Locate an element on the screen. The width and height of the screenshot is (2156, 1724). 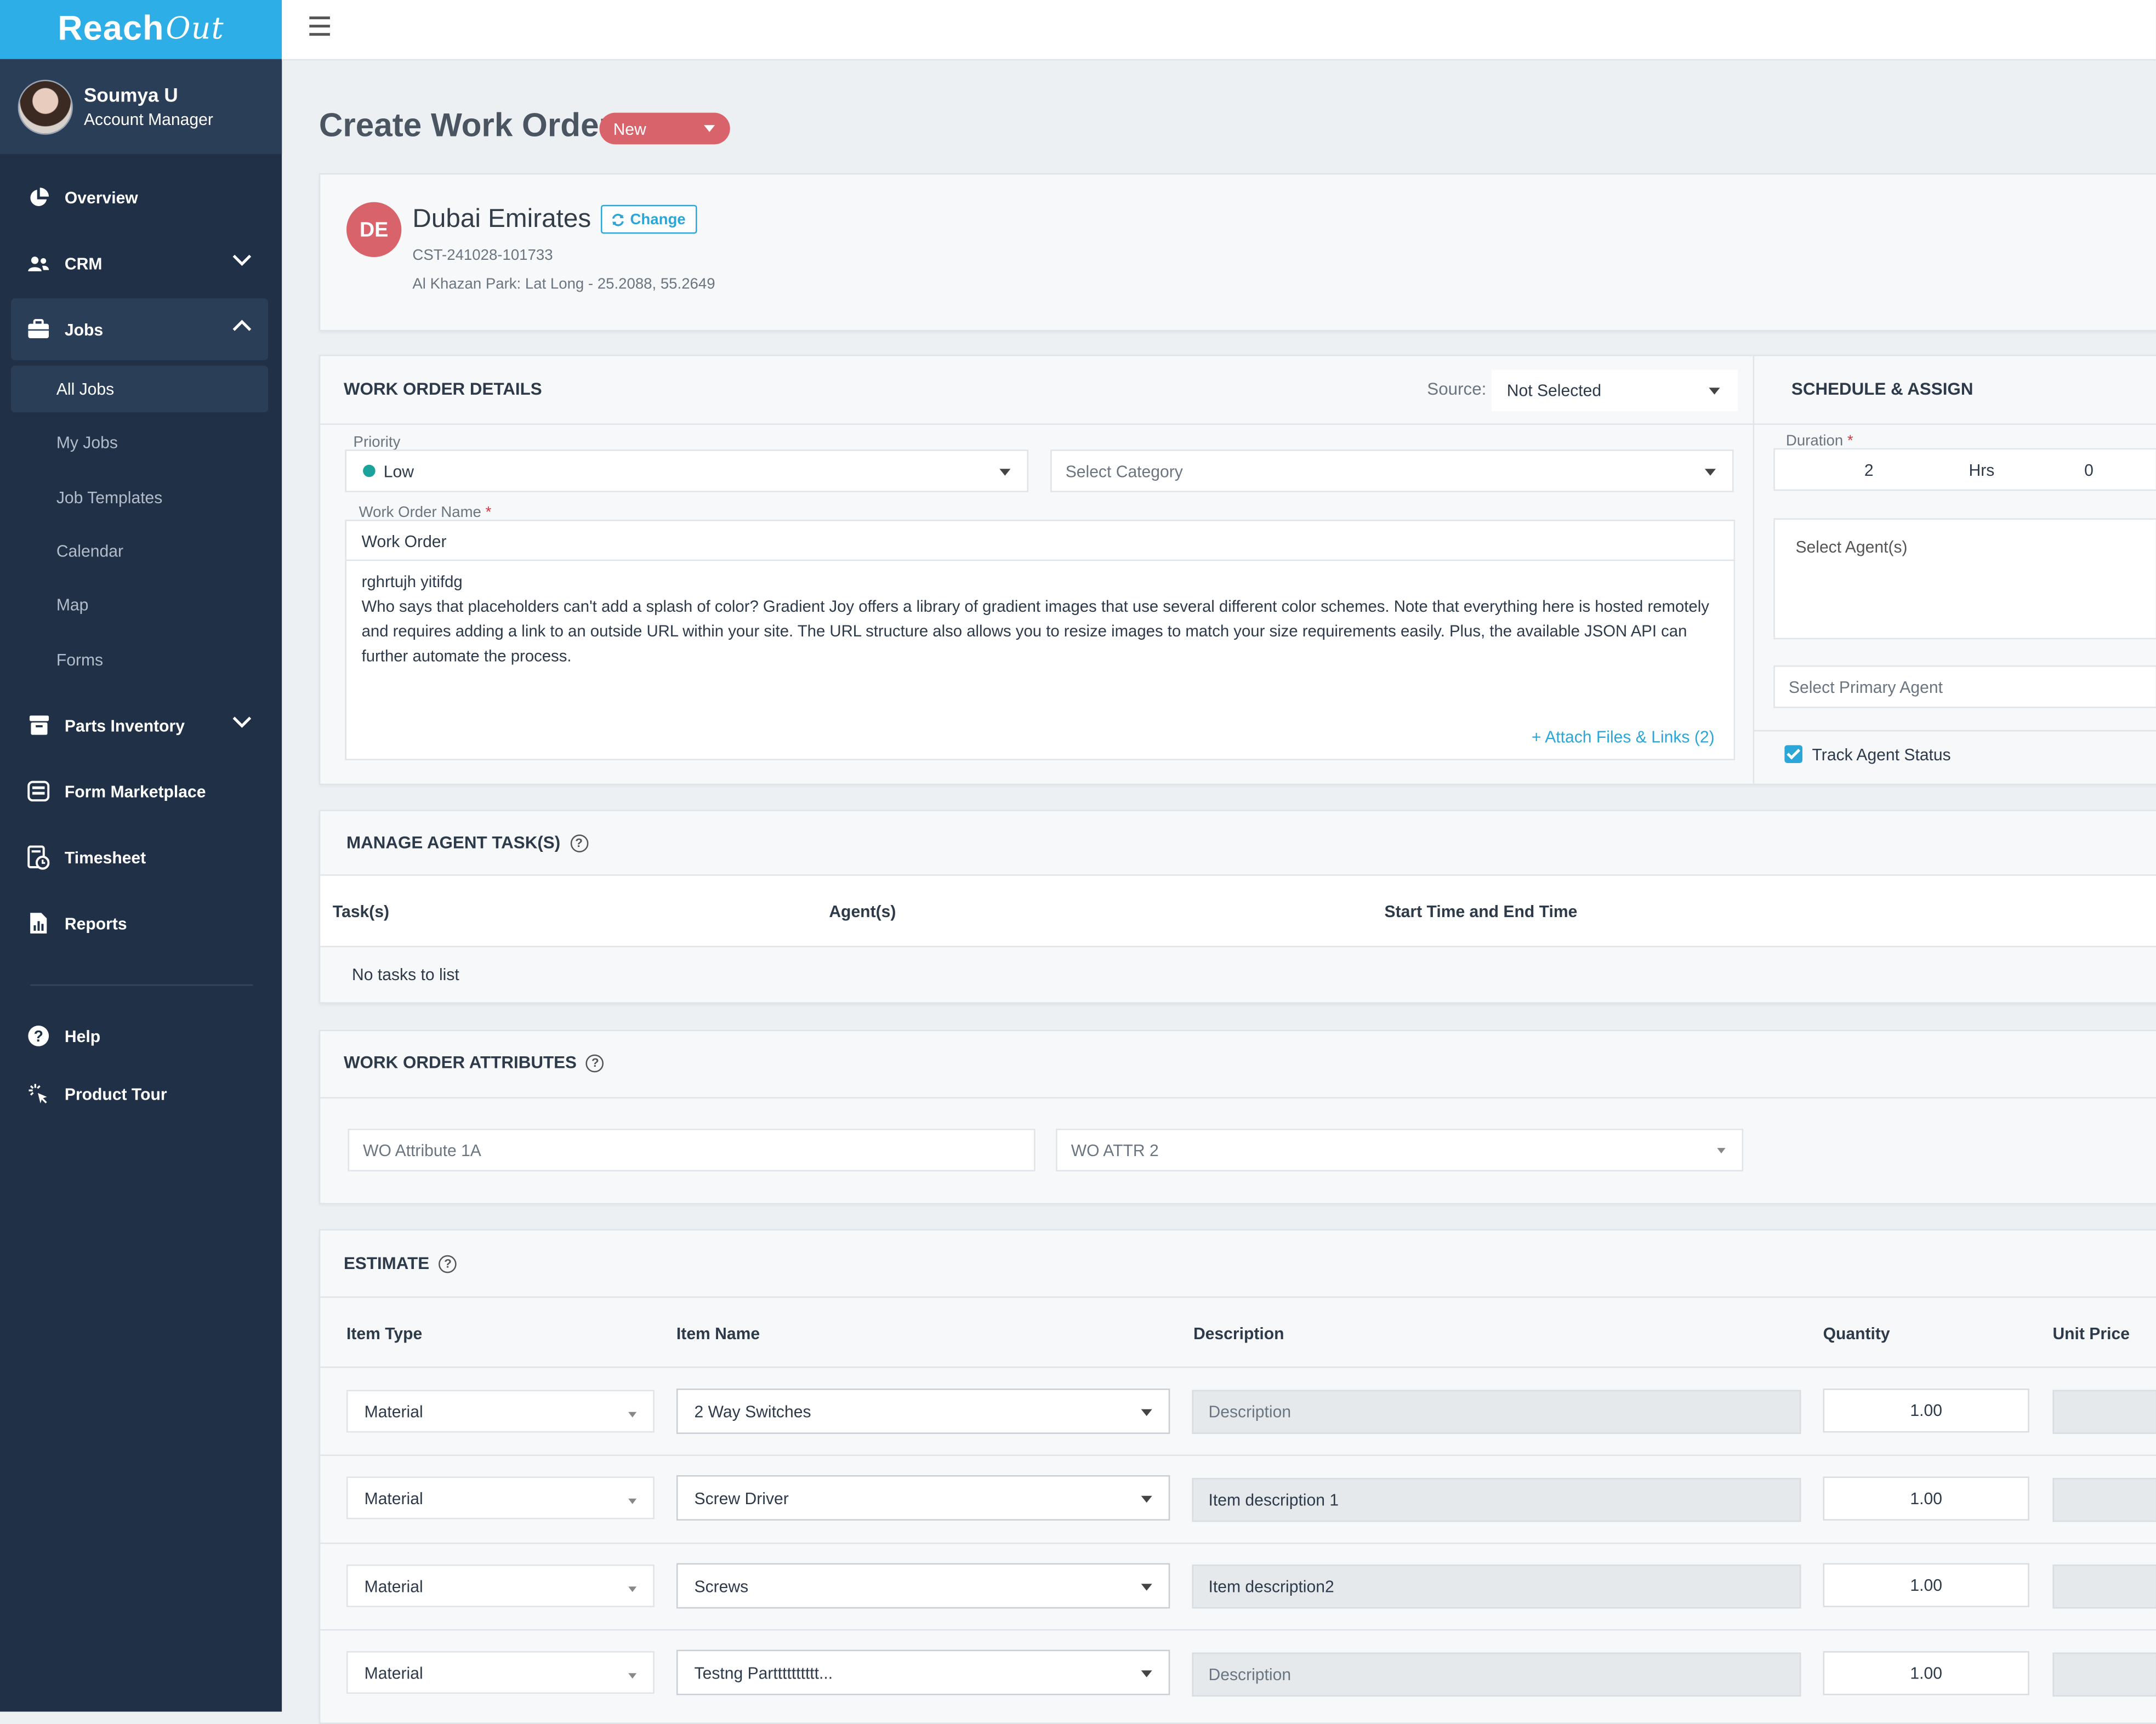
item-name-select: Screws is located at coordinates (923, 1586).